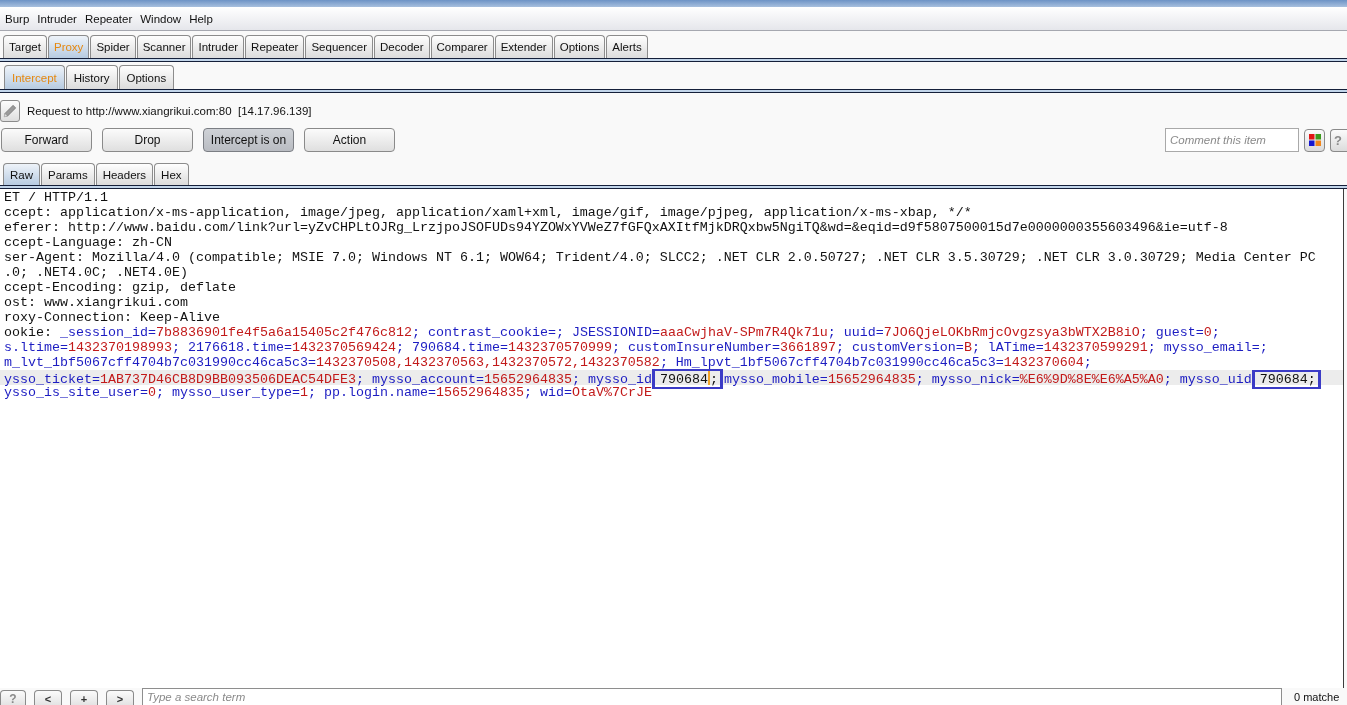 The width and height of the screenshot is (1347, 705). Describe the element at coordinates (25, 46) in the screenshot. I see `main-tab: Target` at that location.